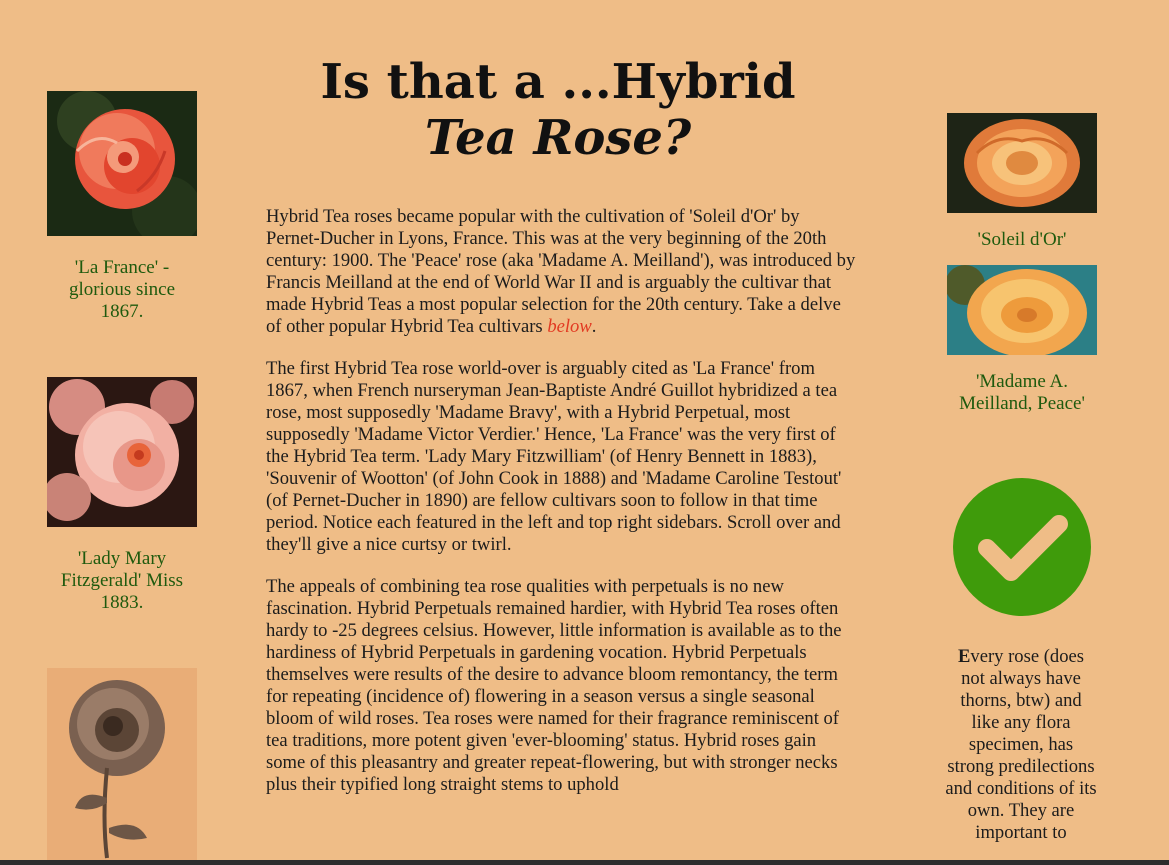  What do you see at coordinates (594, 326) in the screenshot?
I see `paragraph-1-end: .` at bounding box center [594, 326].